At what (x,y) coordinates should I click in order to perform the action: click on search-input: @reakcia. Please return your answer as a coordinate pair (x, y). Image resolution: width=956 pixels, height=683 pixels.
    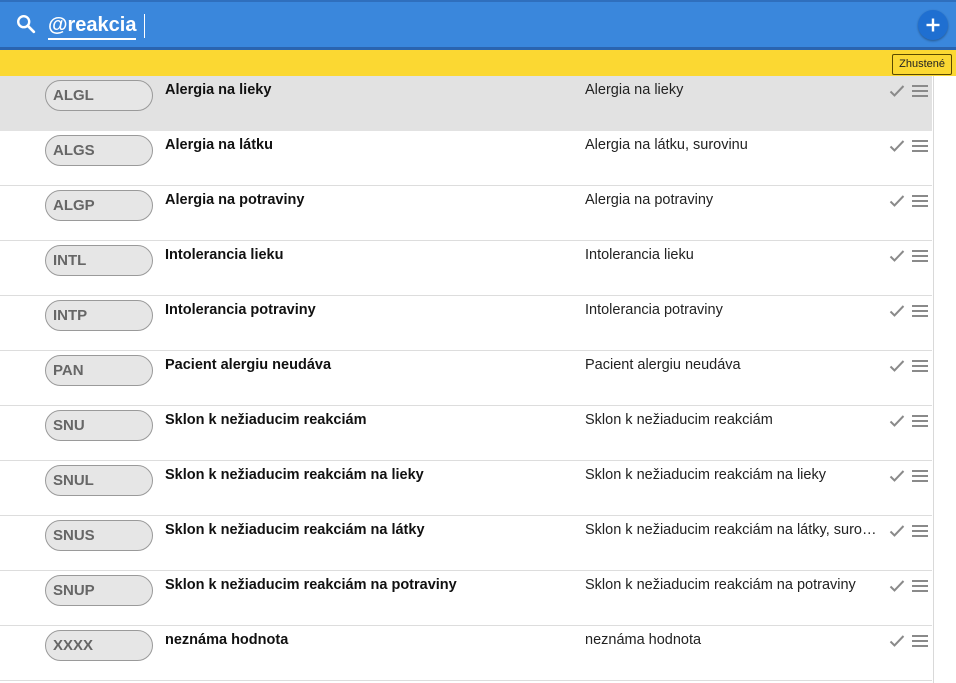
    Looking at the image, I should click on (92, 26).